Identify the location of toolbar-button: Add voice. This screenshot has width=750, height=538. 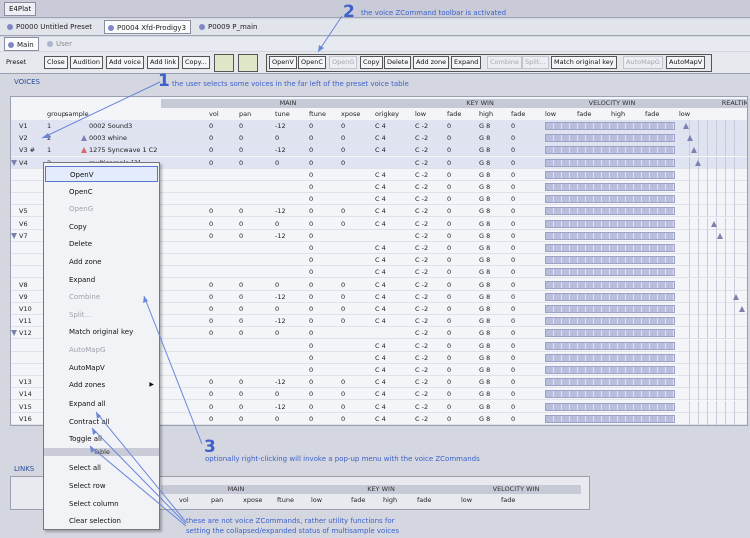
(125, 62).